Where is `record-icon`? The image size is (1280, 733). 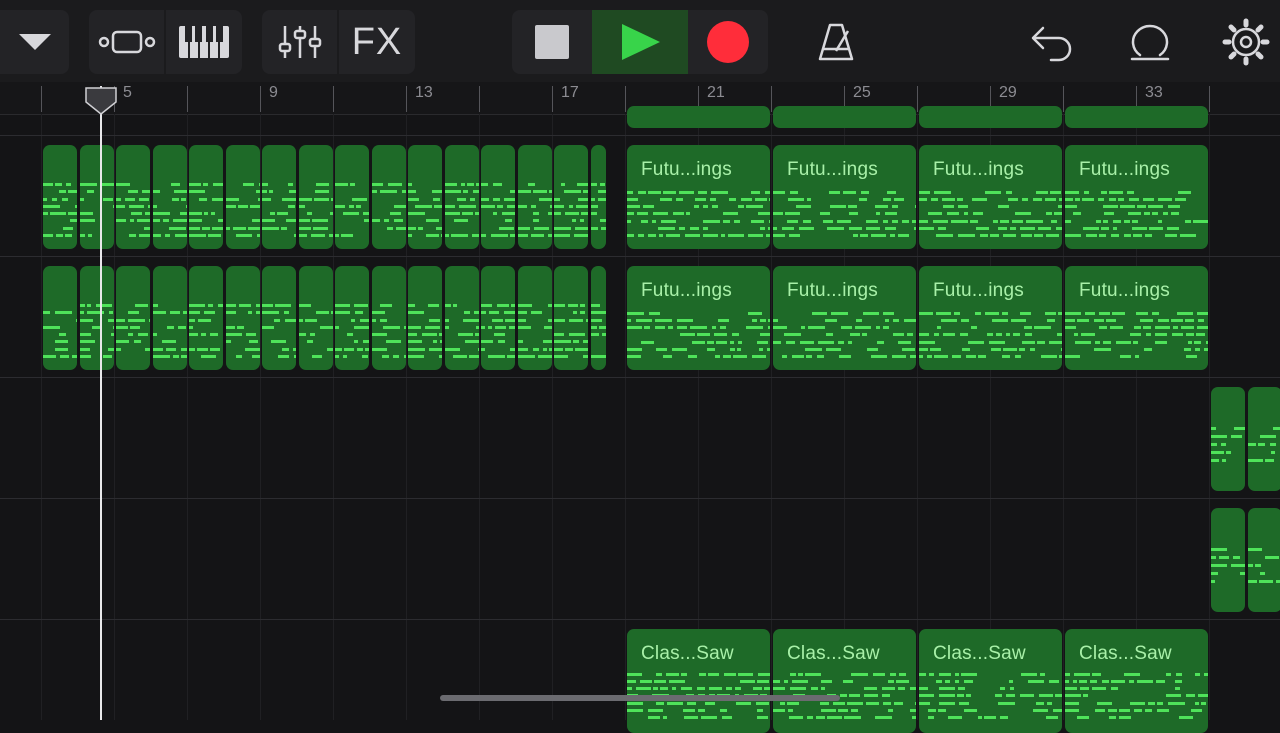 record-icon is located at coordinates (728, 42).